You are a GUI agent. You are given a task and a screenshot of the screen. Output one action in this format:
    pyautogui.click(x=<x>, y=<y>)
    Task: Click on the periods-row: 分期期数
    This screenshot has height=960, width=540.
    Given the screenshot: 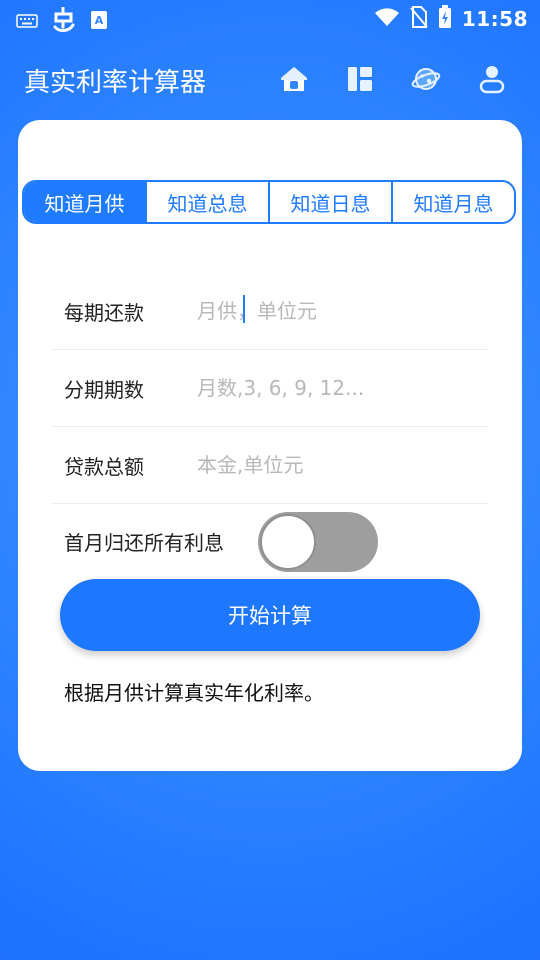 What is the action you would take?
    pyautogui.click(x=270, y=388)
    